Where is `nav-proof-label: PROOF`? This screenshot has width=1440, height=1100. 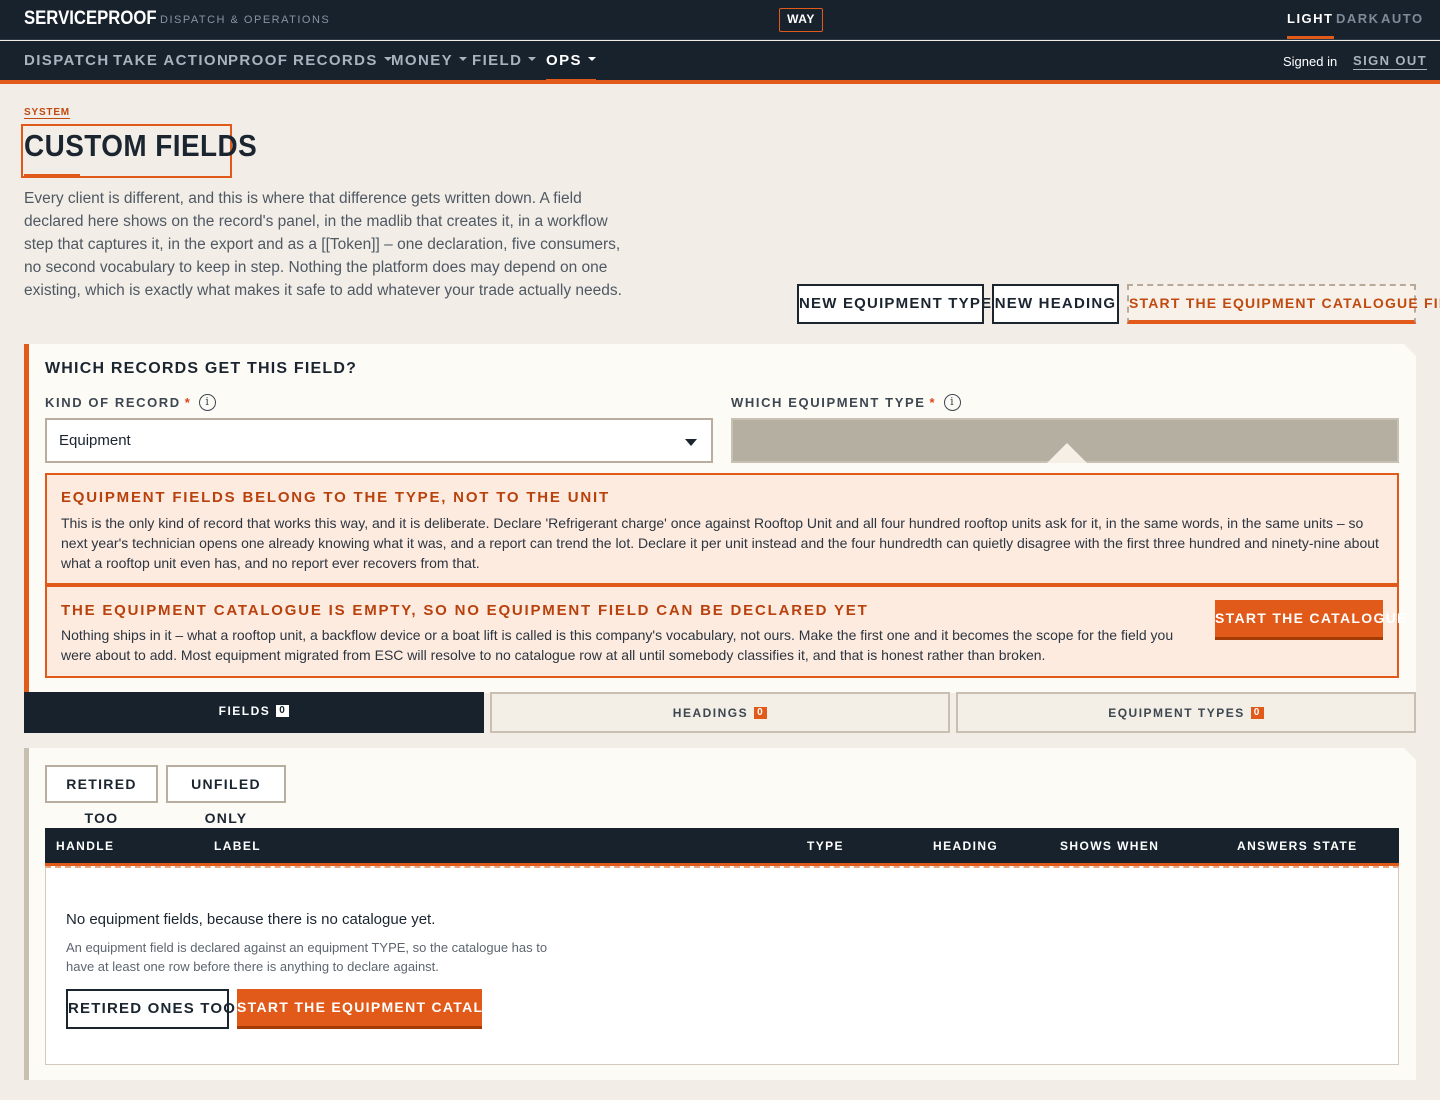 nav-proof-label: PROOF is located at coordinates (258, 60).